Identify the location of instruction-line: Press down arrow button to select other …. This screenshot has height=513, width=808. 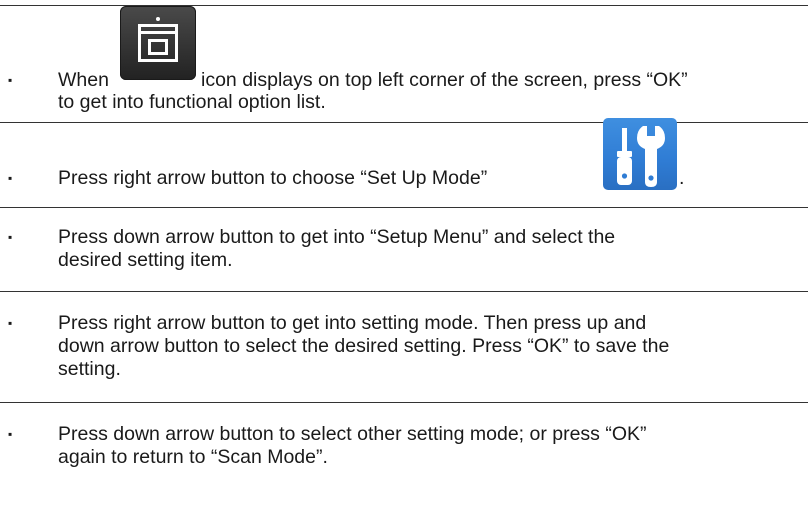
(432, 434).